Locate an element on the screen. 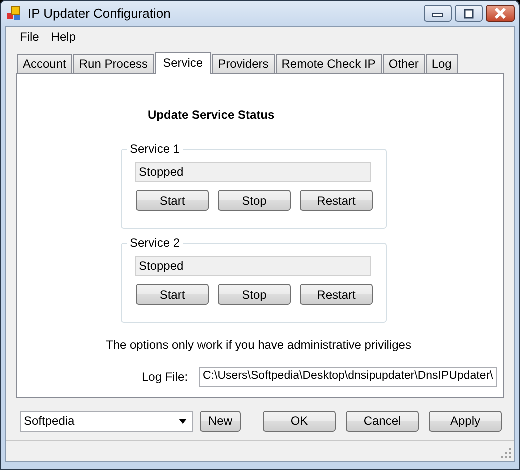 Image resolution: width=520 pixels, height=470 pixels. group-label: Service 1 is located at coordinates (155, 149).